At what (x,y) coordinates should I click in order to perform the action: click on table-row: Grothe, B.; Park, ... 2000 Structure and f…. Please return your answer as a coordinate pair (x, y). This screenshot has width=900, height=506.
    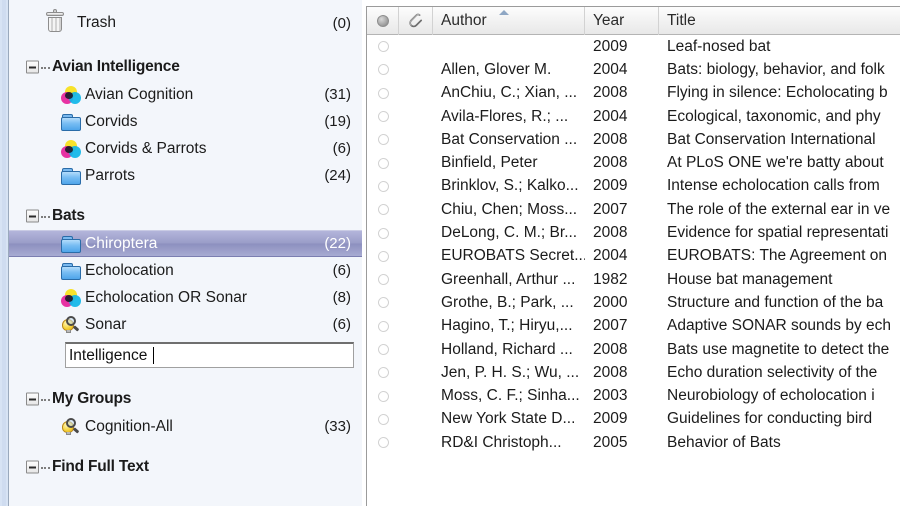
    Looking at the image, I should click on (633, 302).